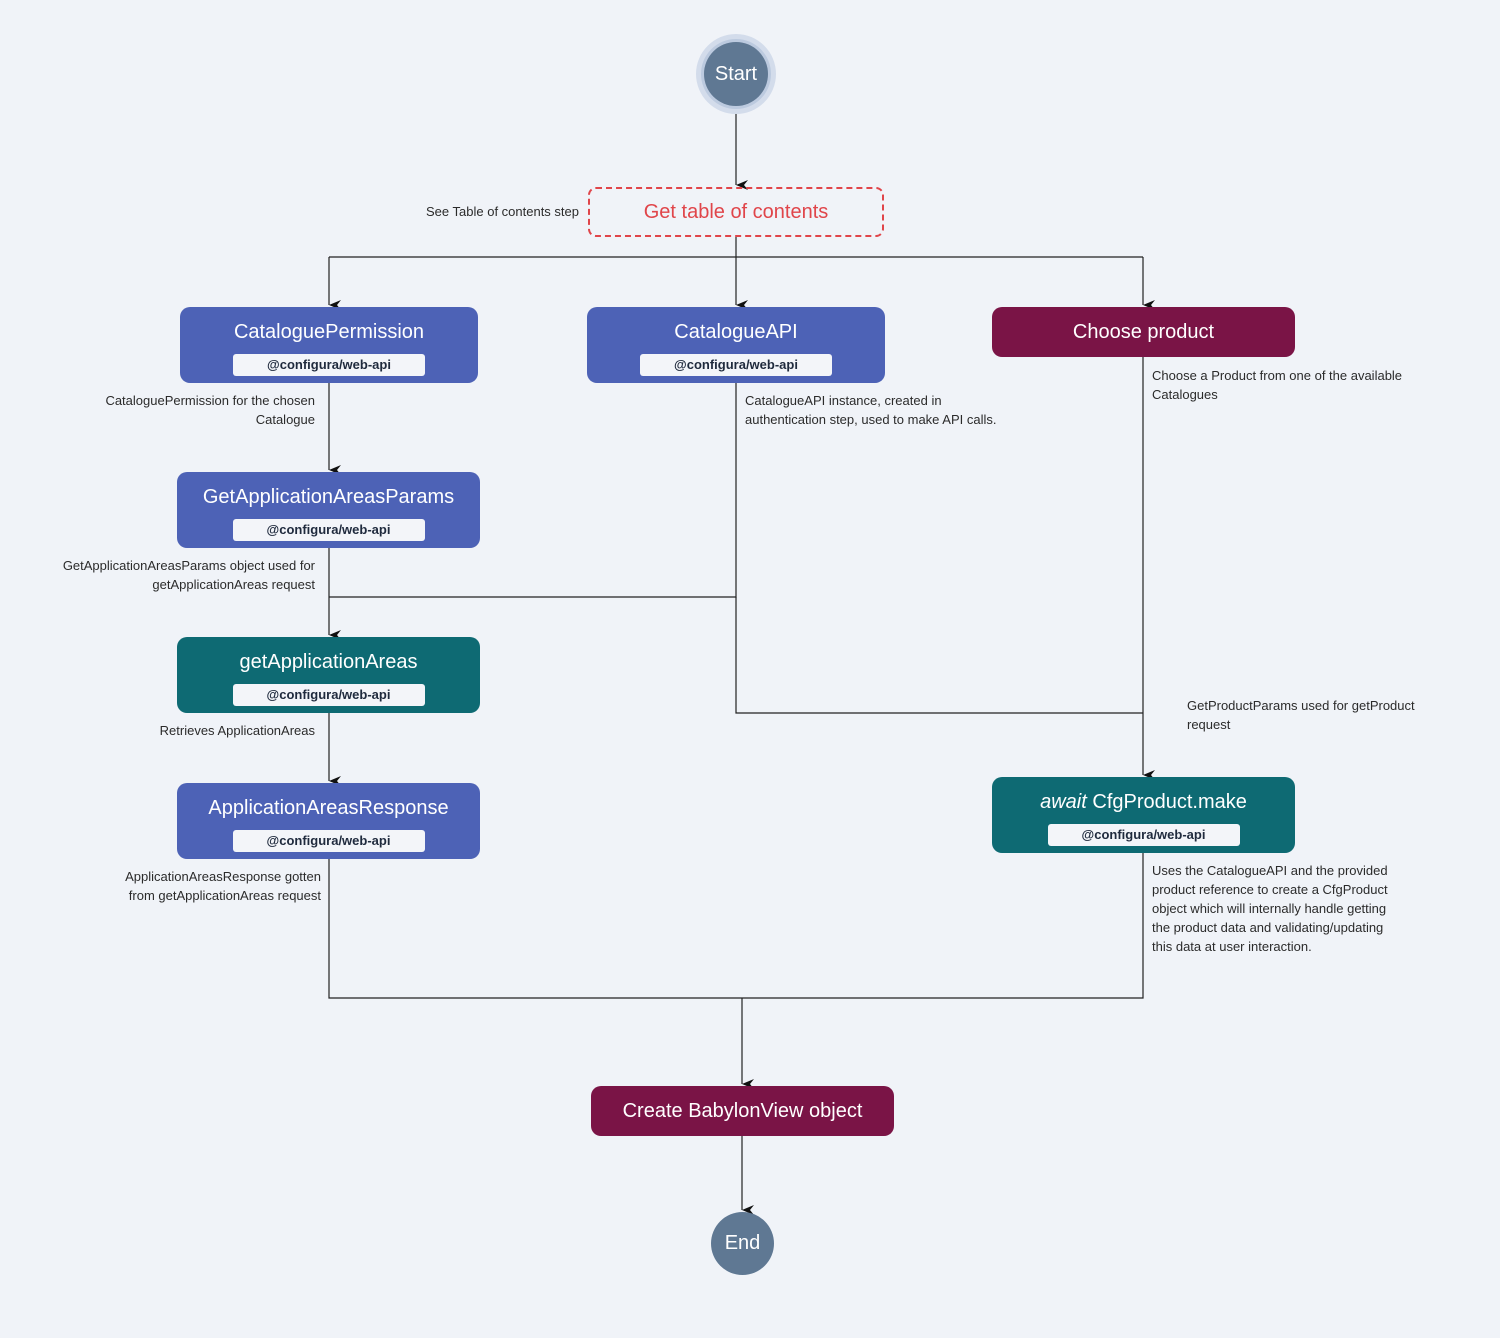  I want to click on choose-product-node: Choose product, so click(1143, 332).